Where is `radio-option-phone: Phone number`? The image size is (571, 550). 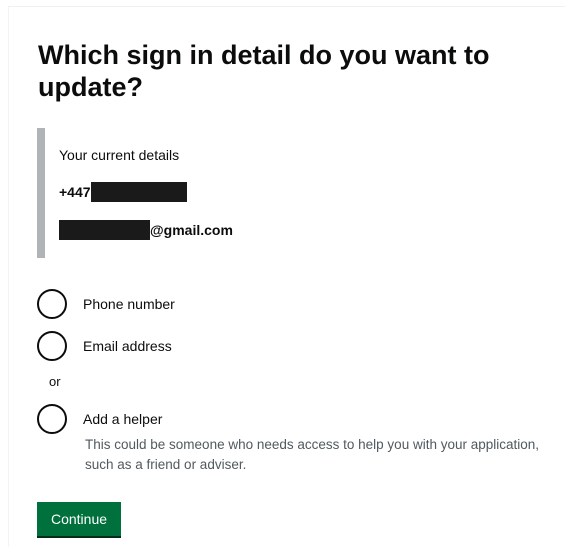
radio-option-phone: Phone number is located at coordinates (106, 304).